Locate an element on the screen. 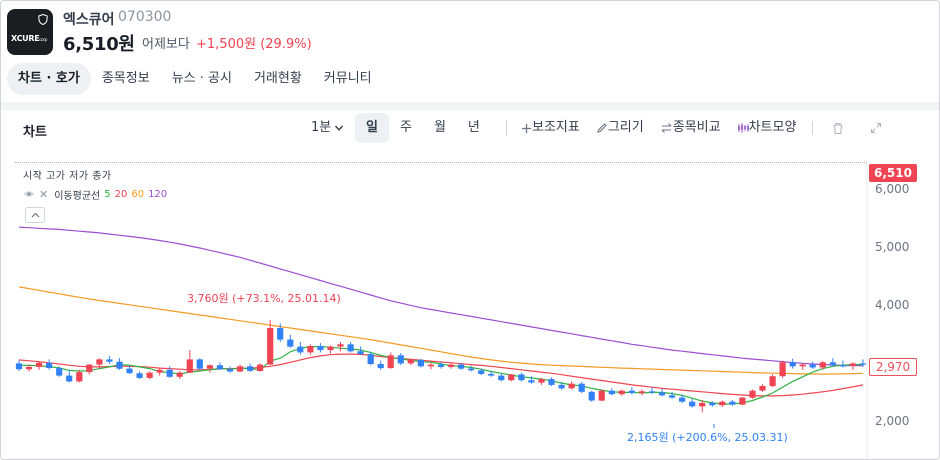 The width and height of the screenshot is (940, 460). y-tick: 2,000 is located at coordinates (892, 421).